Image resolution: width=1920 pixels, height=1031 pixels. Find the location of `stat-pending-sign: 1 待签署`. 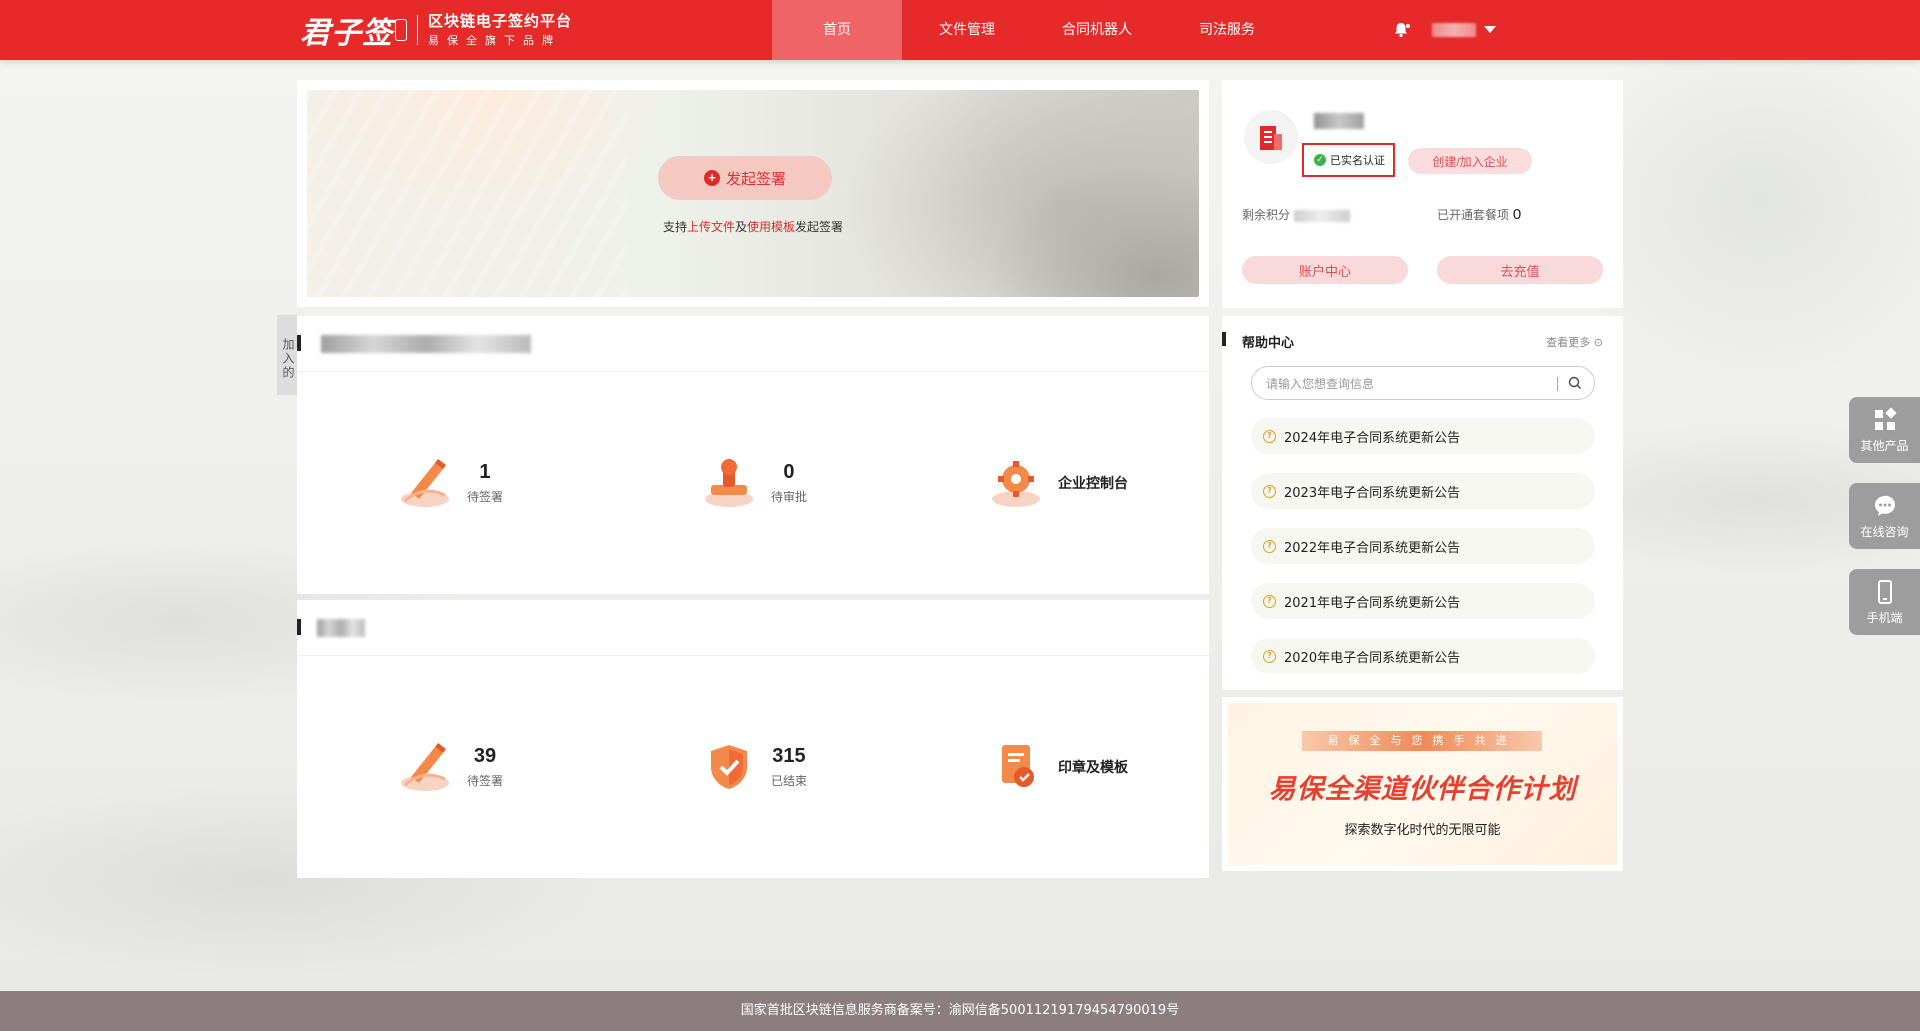

stat-pending-sign: 1 待签署 is located at coordinates (449, 483).